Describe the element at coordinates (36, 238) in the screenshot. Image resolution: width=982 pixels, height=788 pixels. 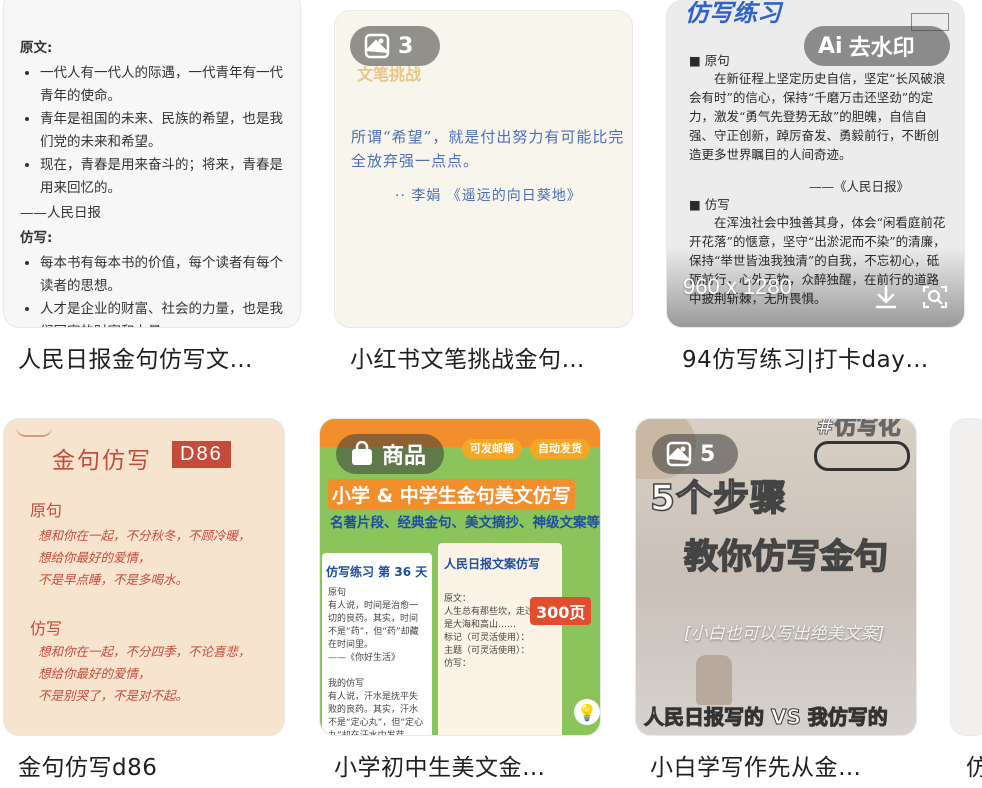
I see `section-heading: 仿写:` at that location.